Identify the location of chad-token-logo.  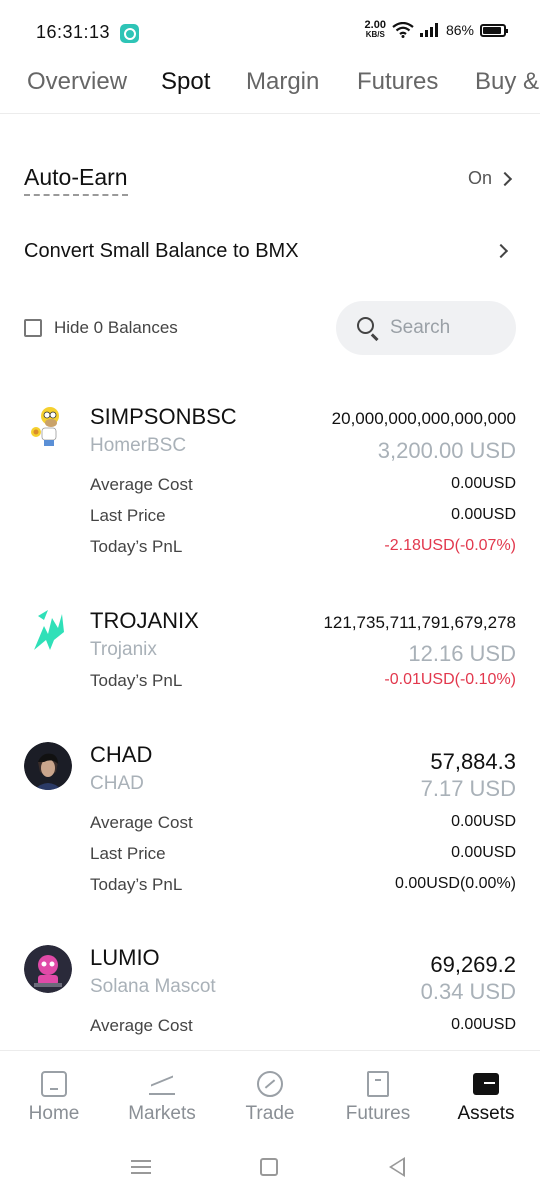
(48, 766).